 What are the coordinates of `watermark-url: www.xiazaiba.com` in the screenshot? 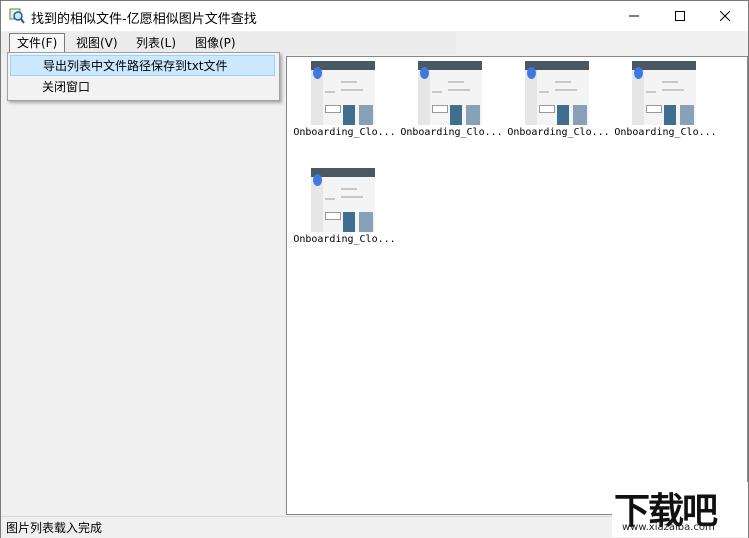 It's located at (668, 527).